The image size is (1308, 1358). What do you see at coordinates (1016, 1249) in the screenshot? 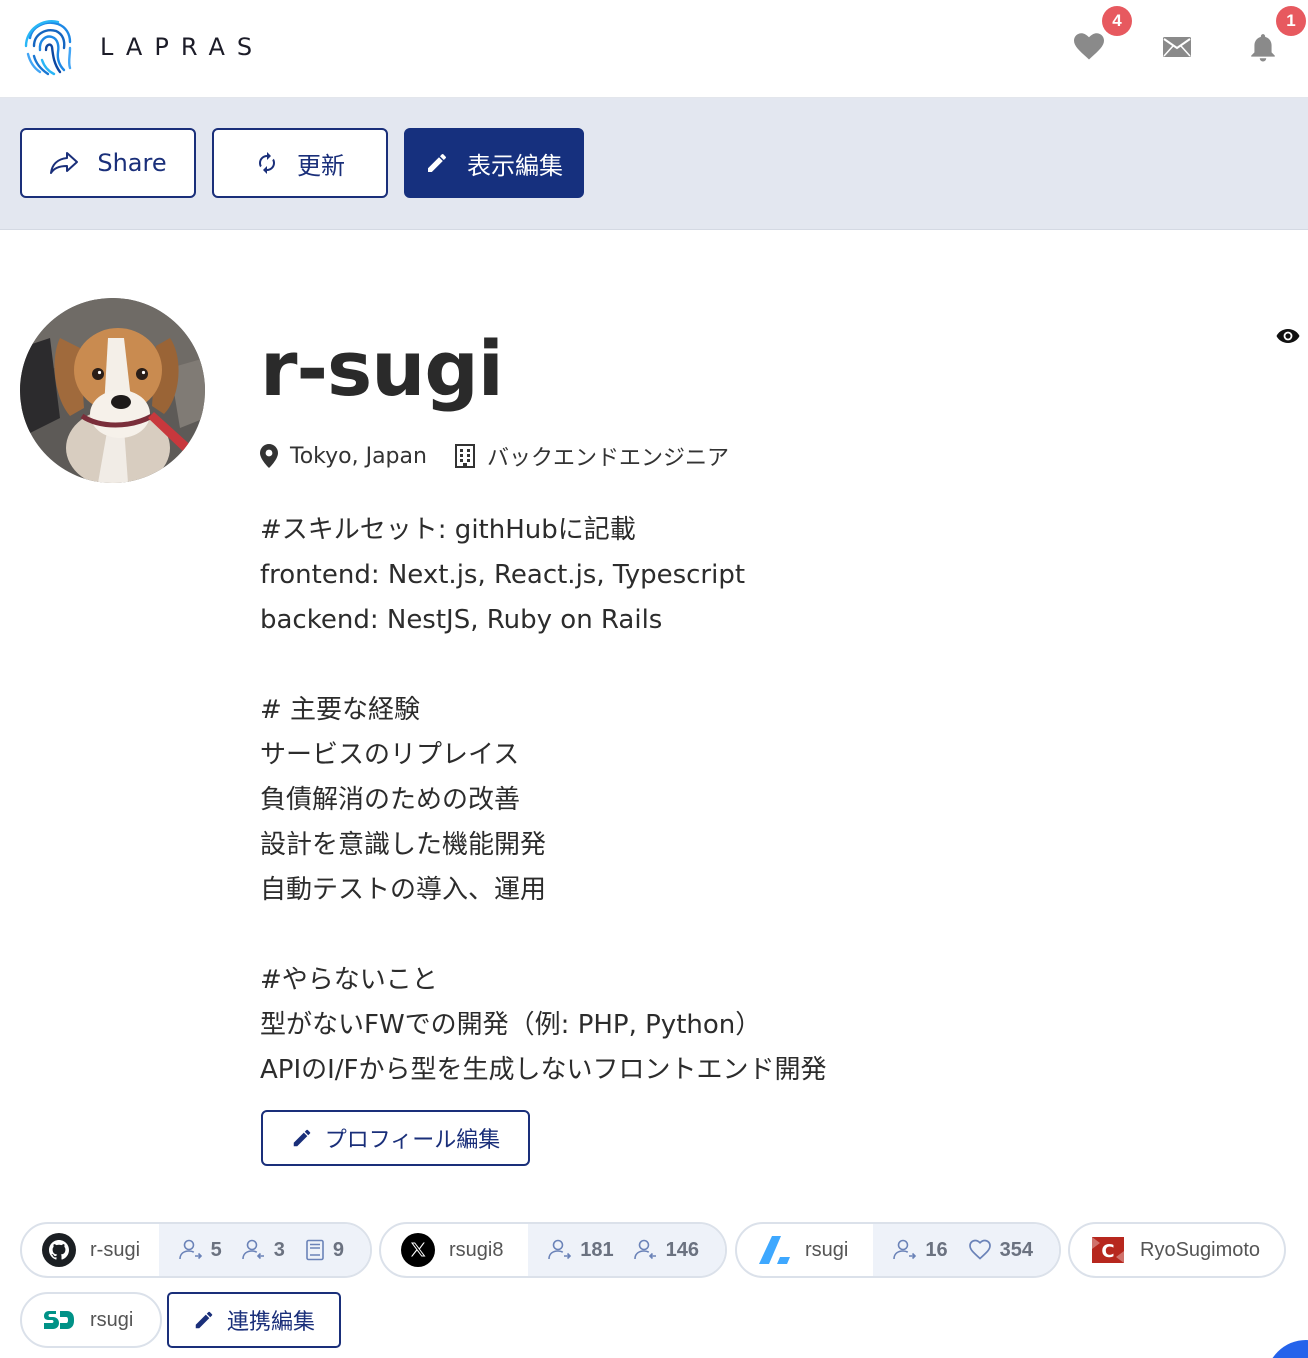
I see `zenn-likes-count: 354` at bounding box center [1016, 1249].